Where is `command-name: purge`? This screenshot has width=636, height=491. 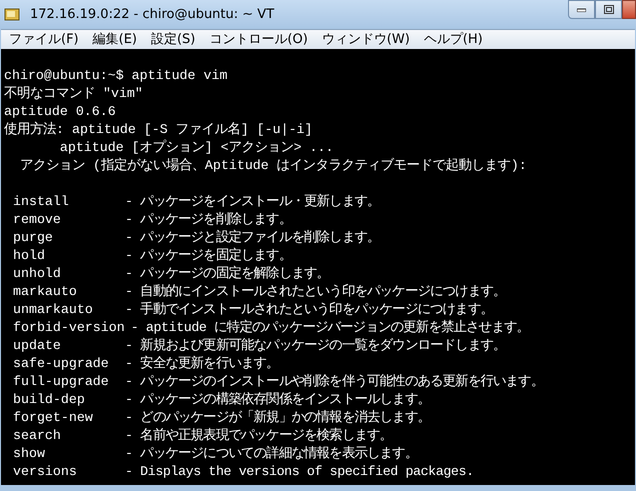 command-name: purge is located at coordinates (33, 238).